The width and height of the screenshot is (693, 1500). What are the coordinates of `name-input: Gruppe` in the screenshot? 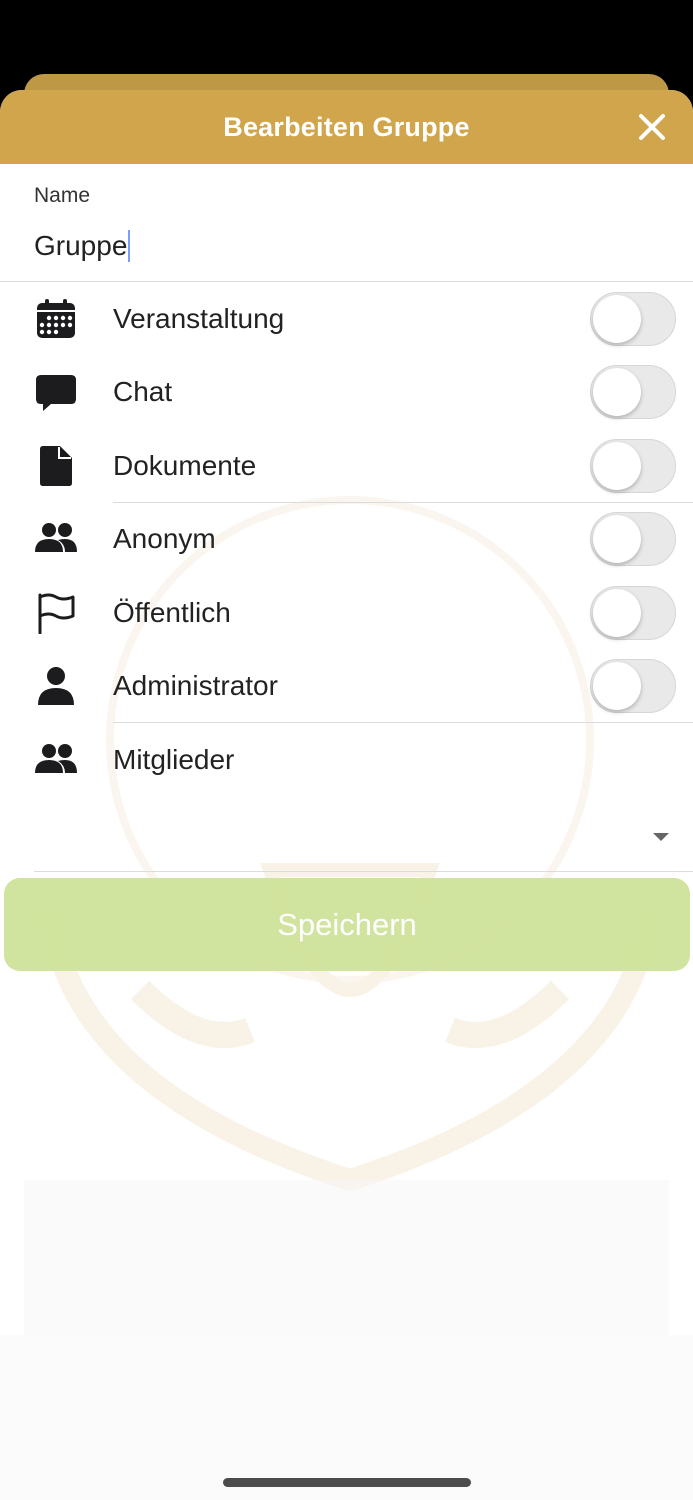 It's located at (346, 246).